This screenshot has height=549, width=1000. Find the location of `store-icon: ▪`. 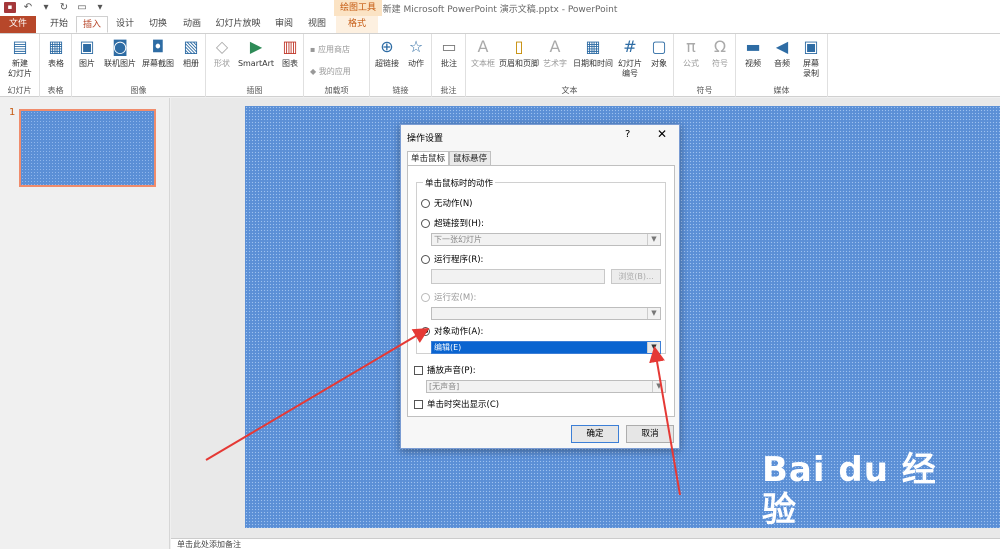

store-icon: ▪ is located at coordinates (314, 49).